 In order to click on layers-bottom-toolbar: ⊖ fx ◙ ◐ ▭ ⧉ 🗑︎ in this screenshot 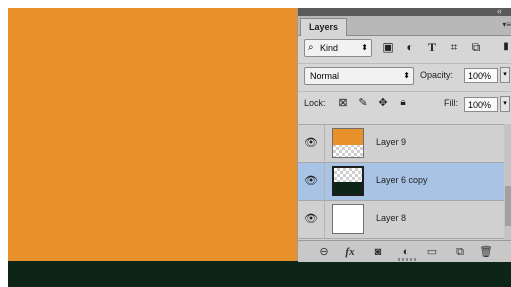, I will do `click(404, 251)`.